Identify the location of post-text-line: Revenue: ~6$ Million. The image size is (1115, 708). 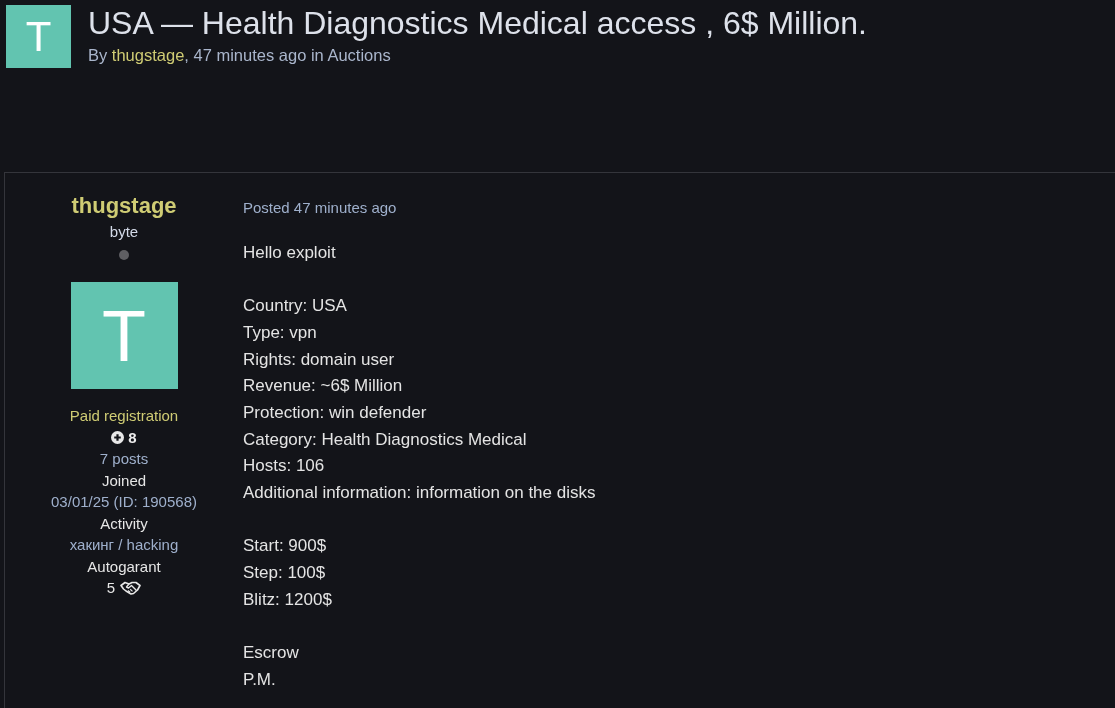
(323, 386).